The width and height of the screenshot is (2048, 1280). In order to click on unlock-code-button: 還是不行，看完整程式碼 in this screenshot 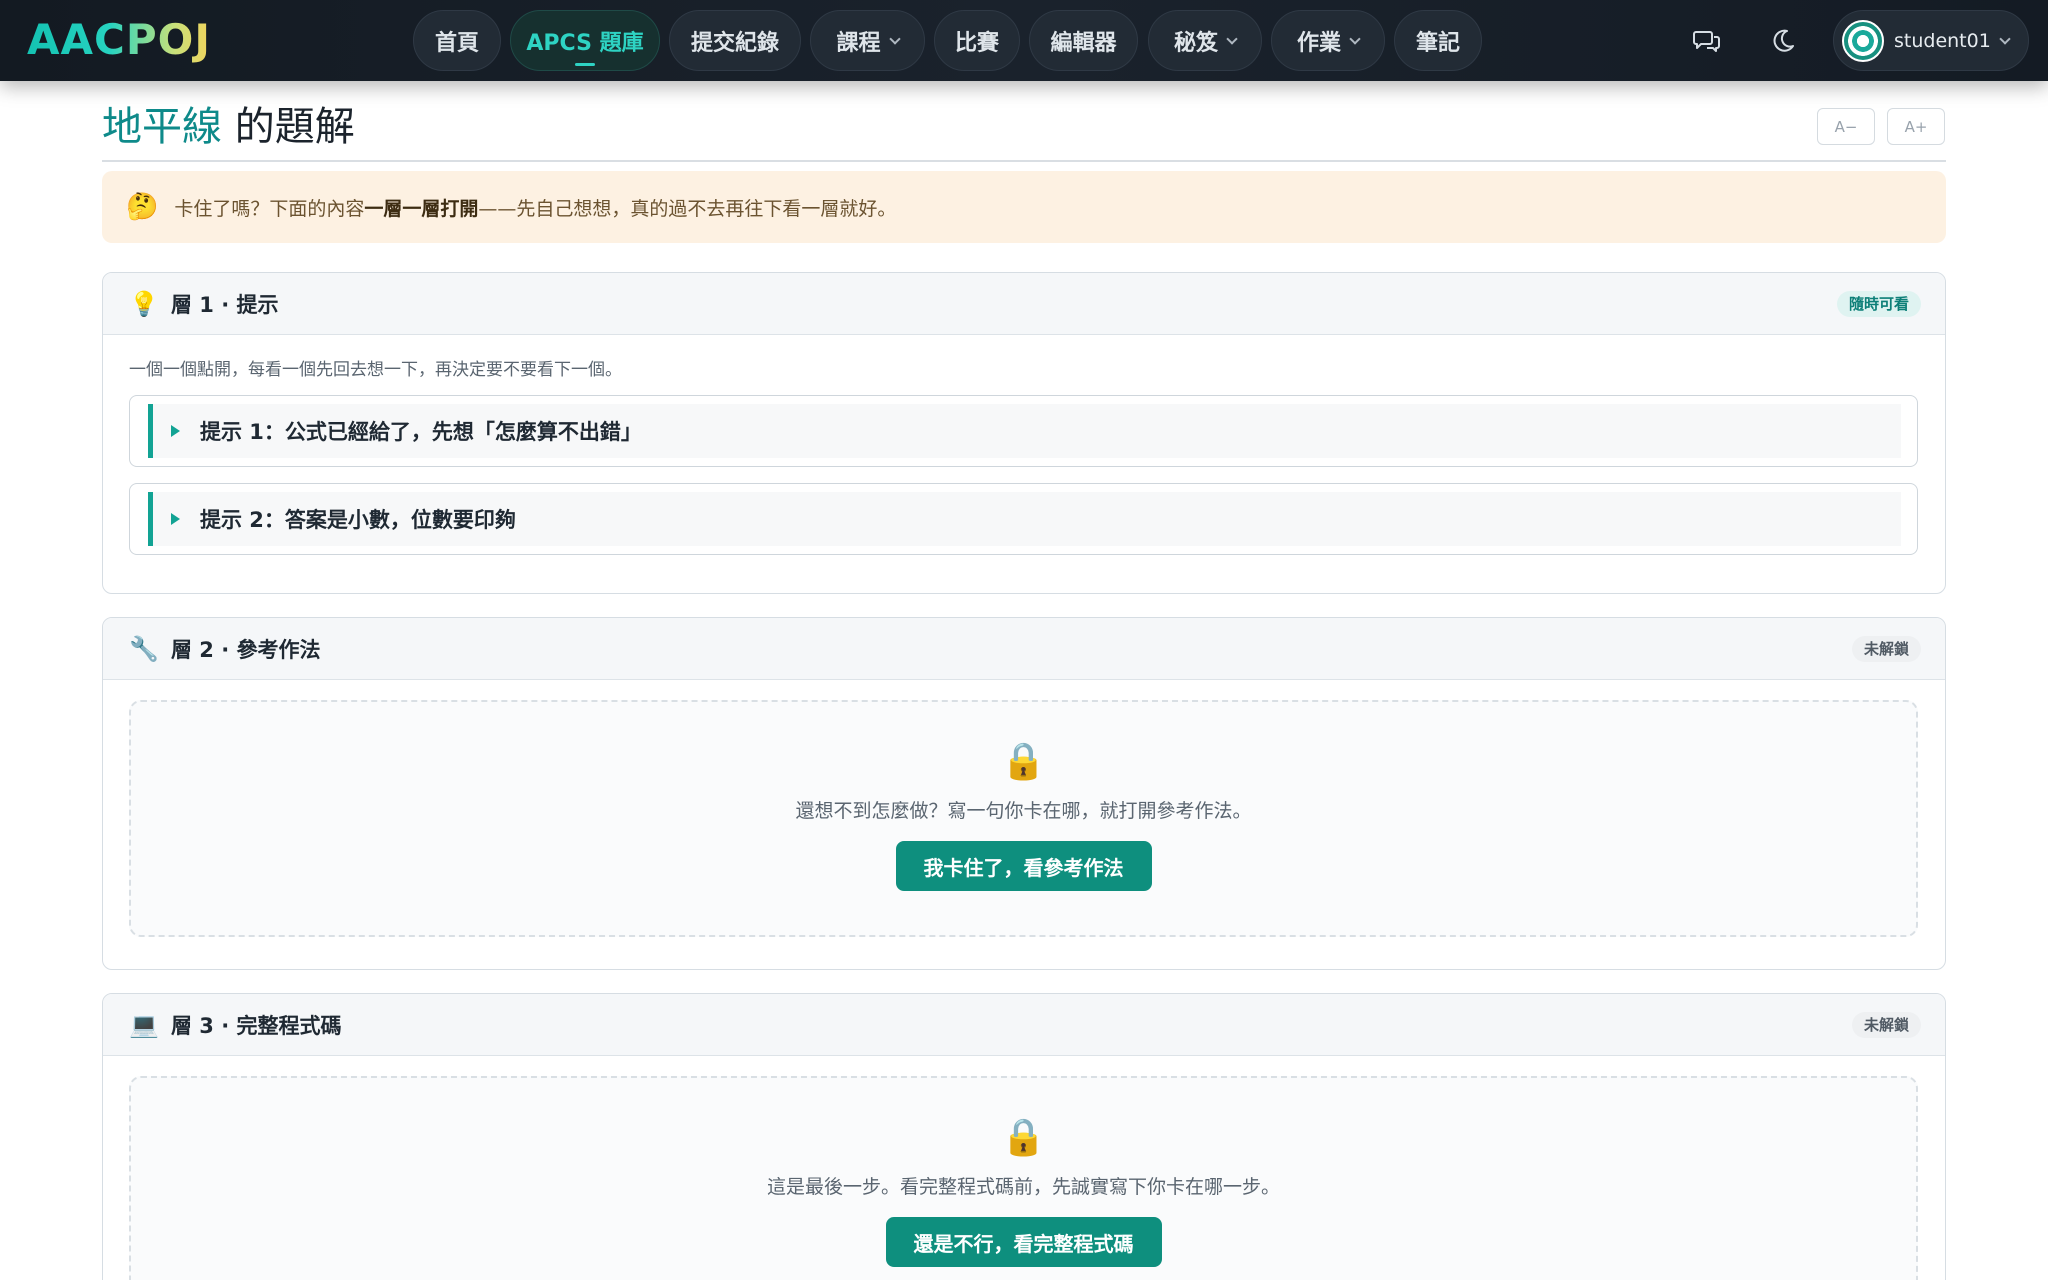, I will do `click(1023, 1242)`.